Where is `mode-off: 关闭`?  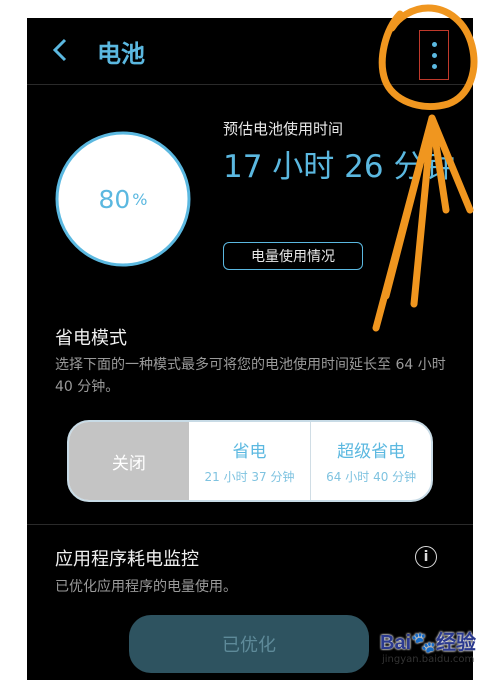
mode-off: 关闭 is located at coordinates (129, 461).